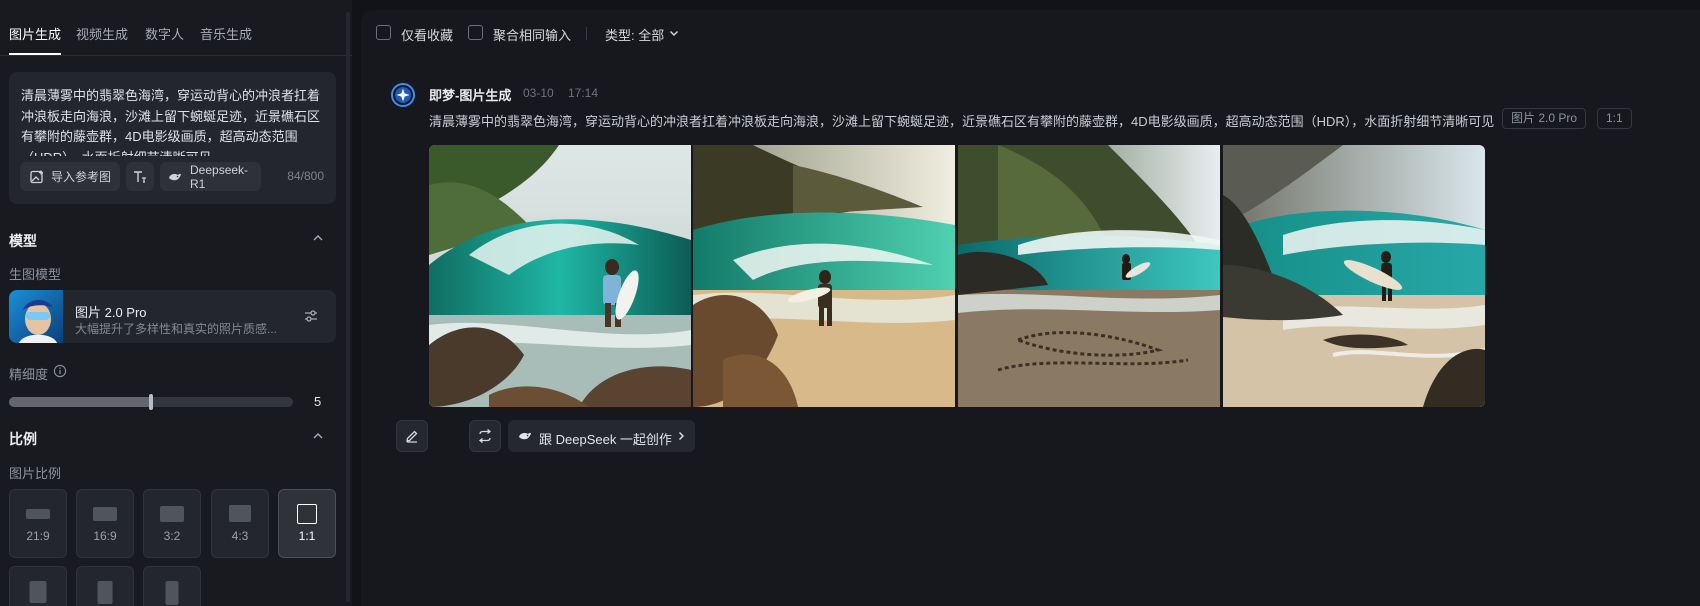 This screenshot has width=1700, height=606. What do you see at coordinates (111, 312) in the screenshot?
I see `model-name: 图片 2.0 Pro` at bounding box center [111, 312].